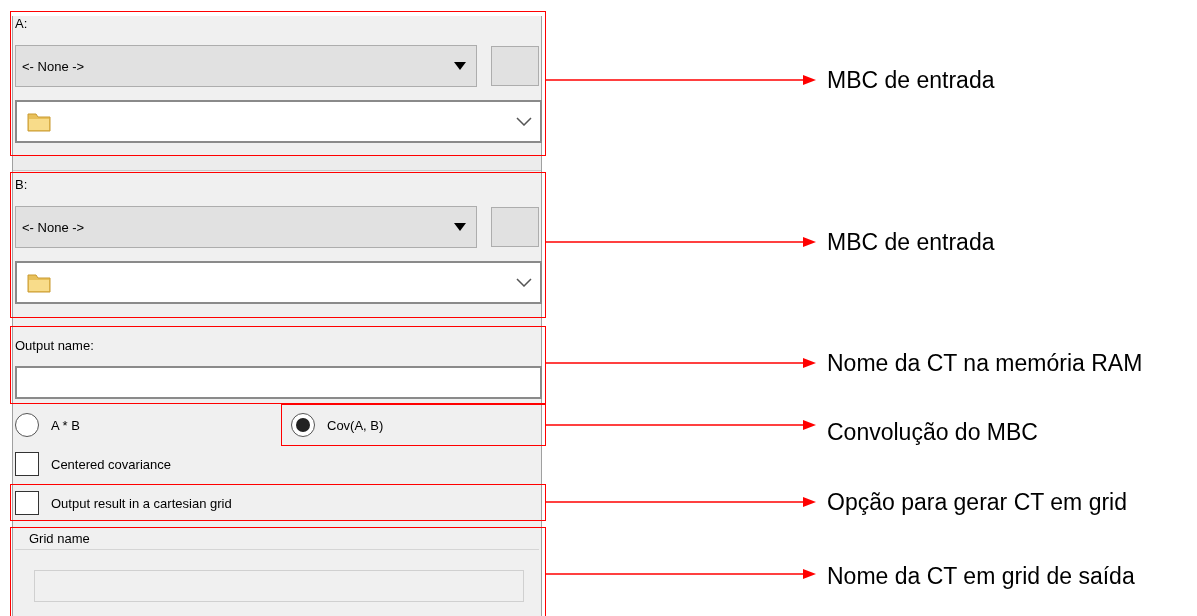 Image resolution: width=1197 pixels, height=616 pixels. I want to click on annotation-label: Opção para gerar CT em grid, so click(977, 502).